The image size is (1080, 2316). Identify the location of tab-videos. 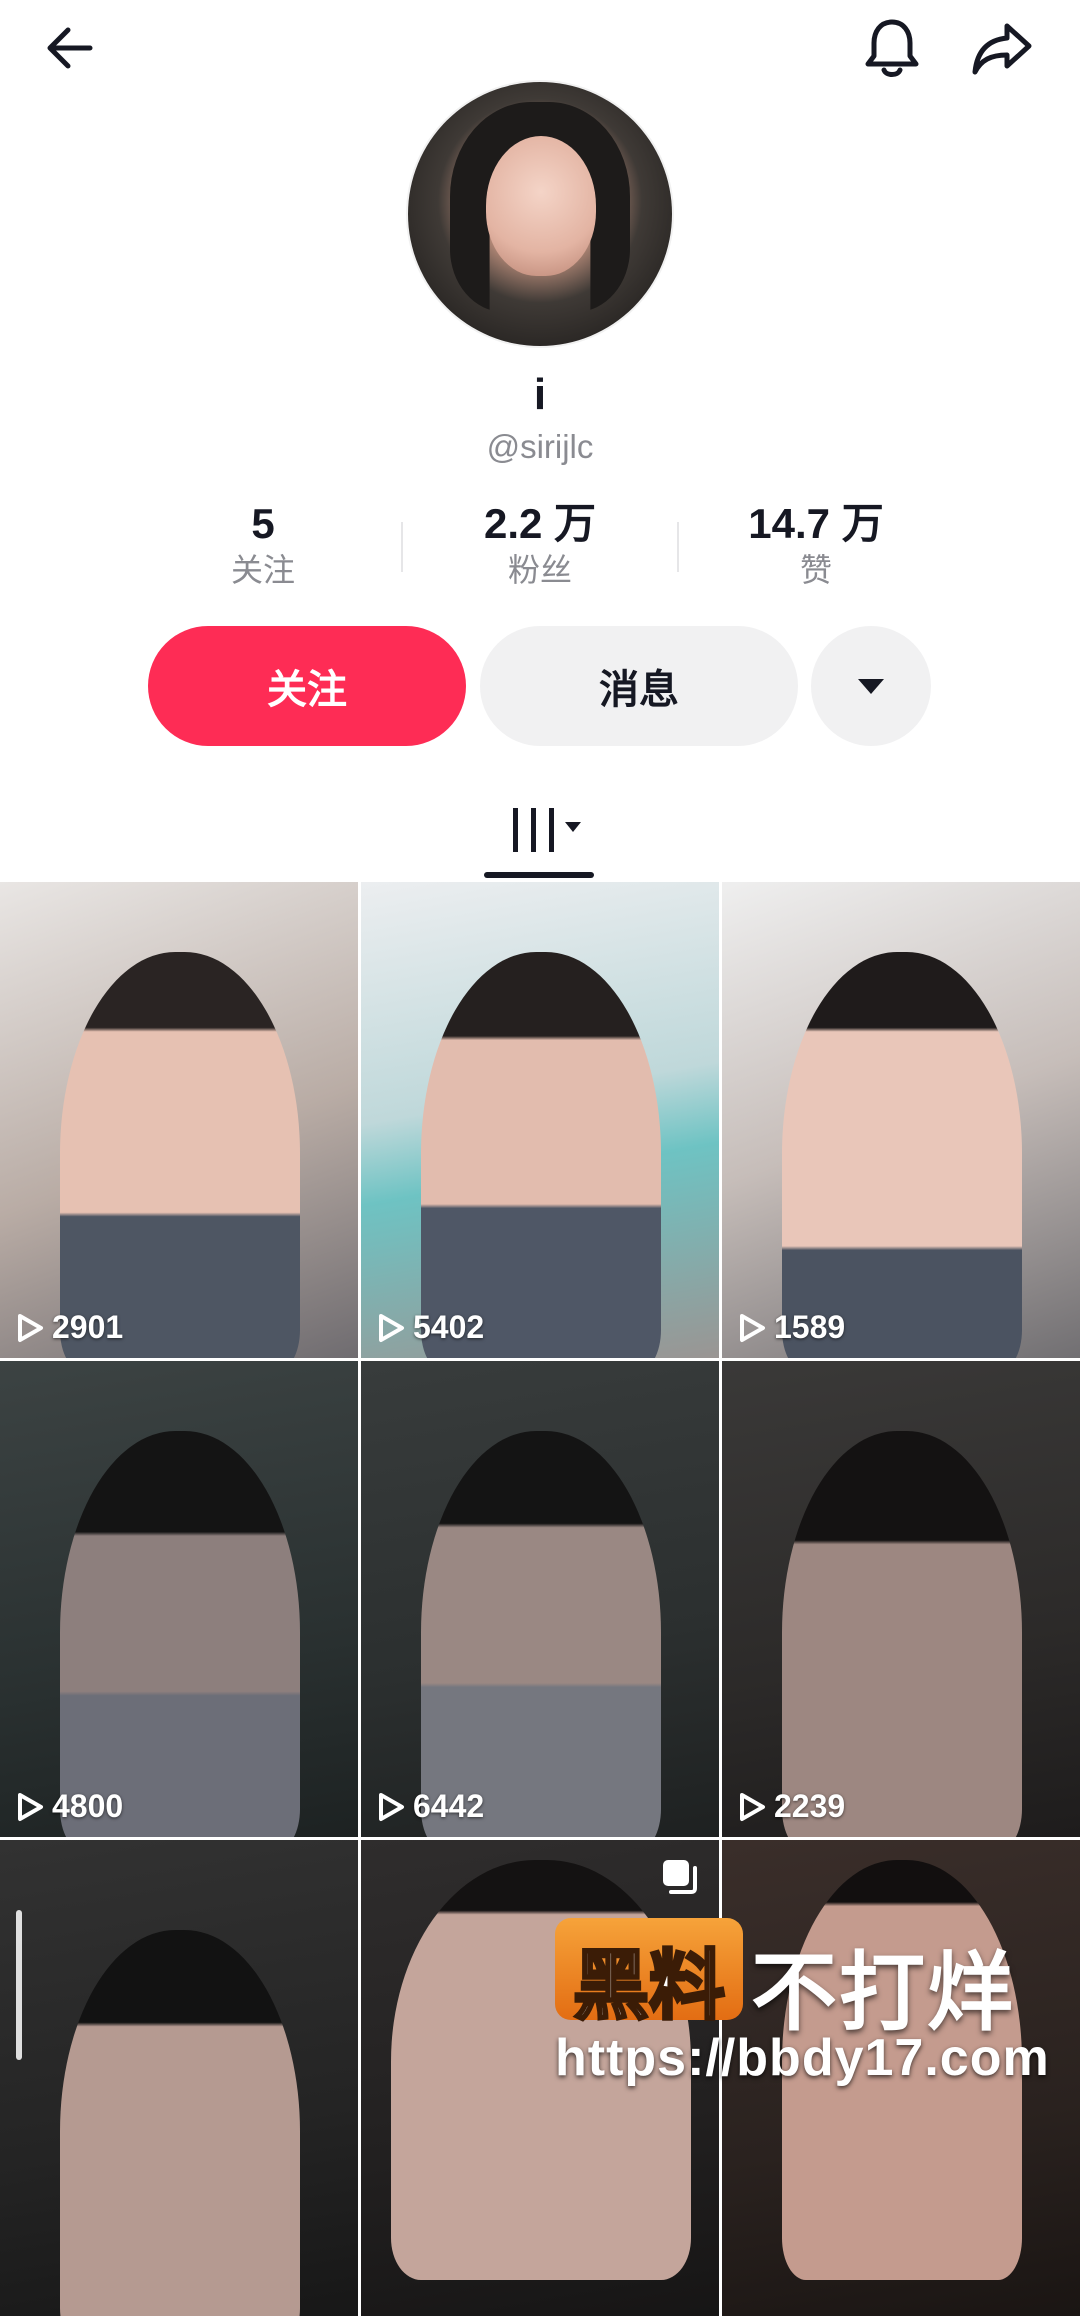
(547, 830).